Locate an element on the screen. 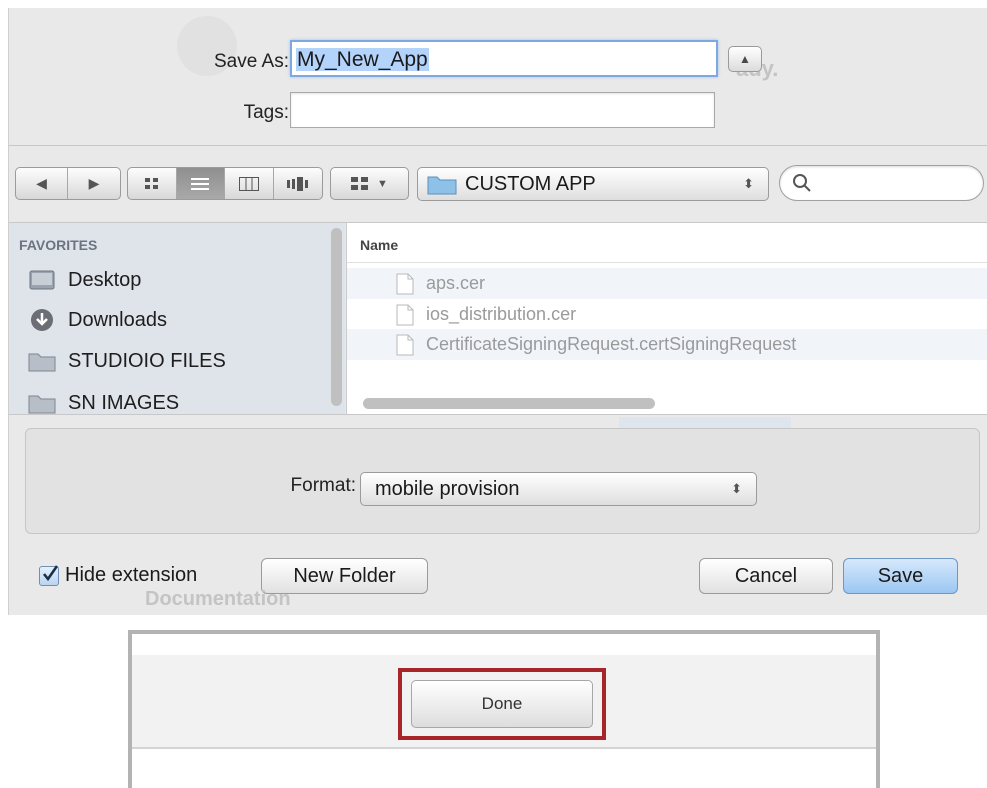 The image size is (987, 788). column-view-icon is located at coordinates (248, 183).